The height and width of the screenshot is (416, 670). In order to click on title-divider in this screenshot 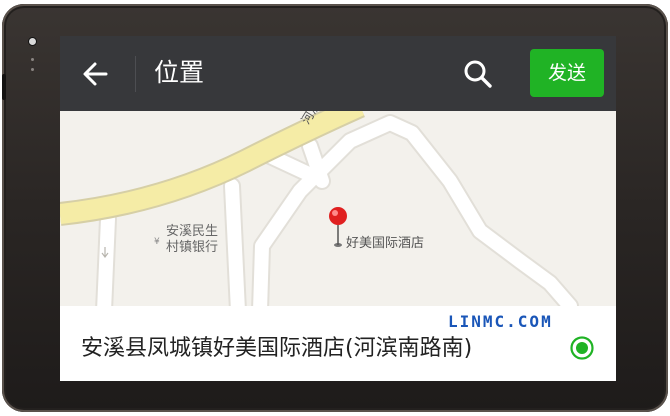, I will do `click(135, 74)`.